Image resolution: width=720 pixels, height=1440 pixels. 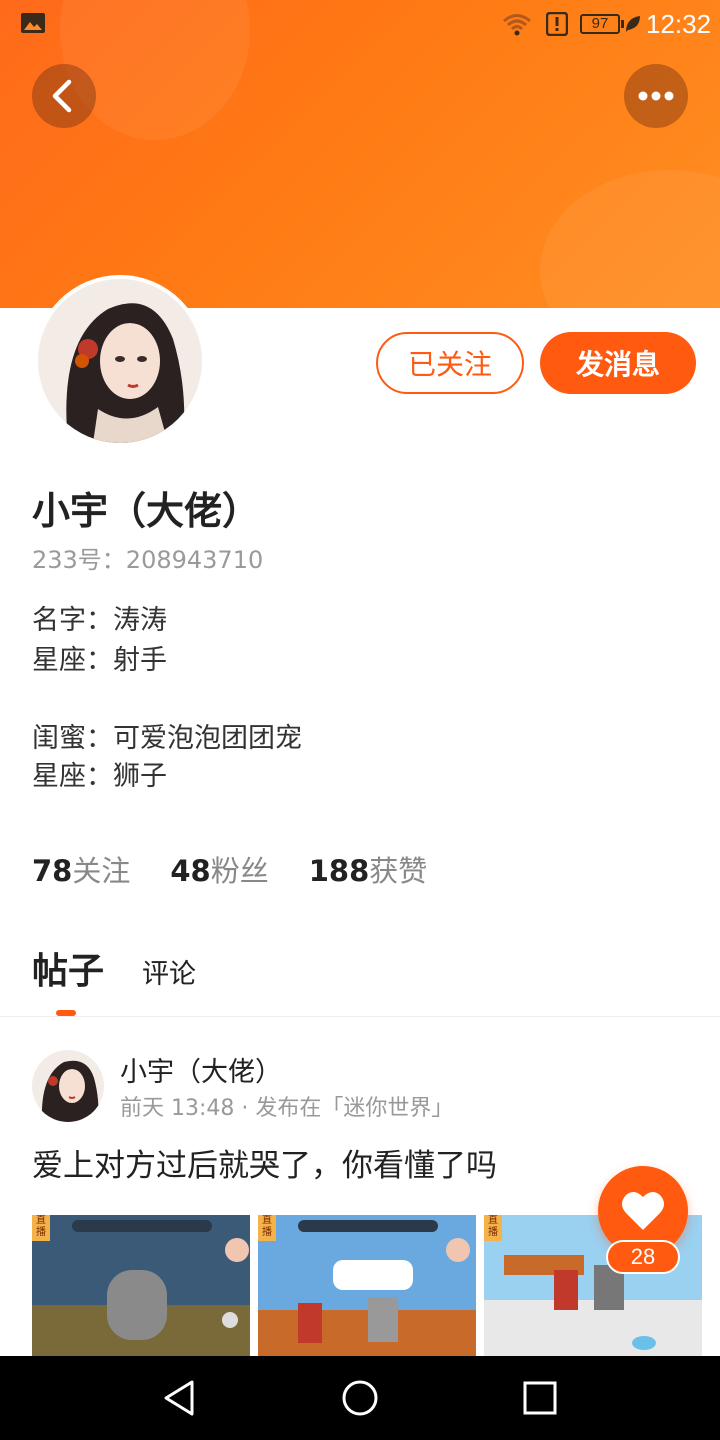 What do you see at coordinates (201, 1069) in the screenshot?
I see `post-author-name: 小宇（大佬）` at bounding box center [201, 1069].